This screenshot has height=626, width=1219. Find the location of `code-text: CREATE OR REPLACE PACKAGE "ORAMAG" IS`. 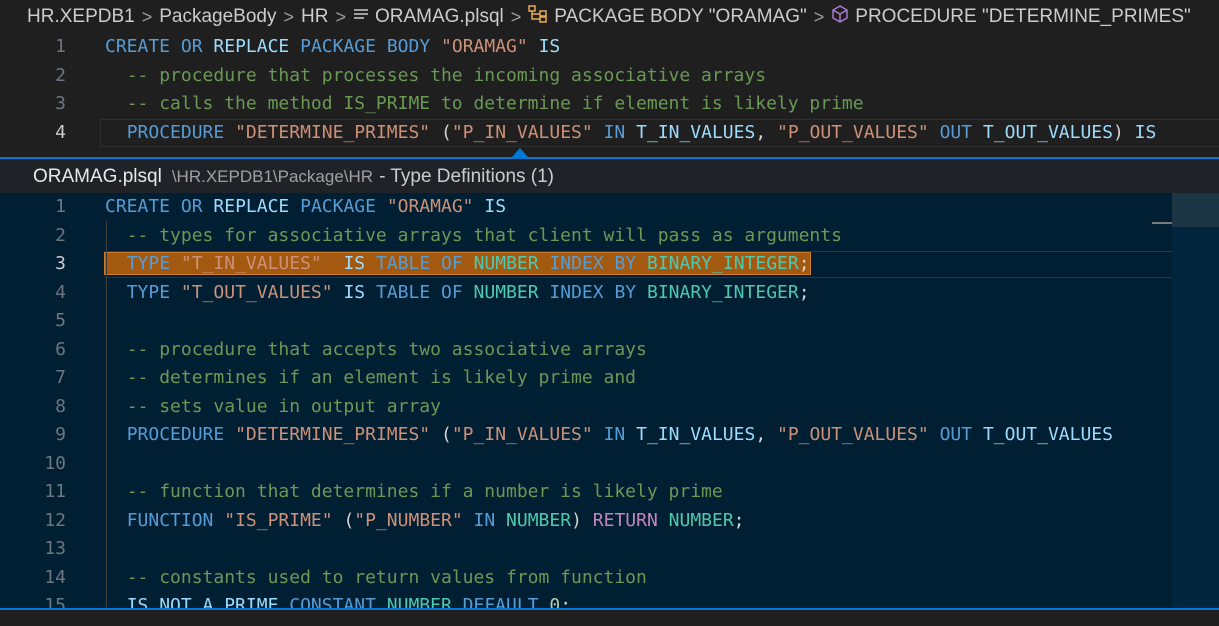

code-text: CREATE OR REPLACE PACKAGE "ORAMAG" IS is located at coordinates (306, 206).